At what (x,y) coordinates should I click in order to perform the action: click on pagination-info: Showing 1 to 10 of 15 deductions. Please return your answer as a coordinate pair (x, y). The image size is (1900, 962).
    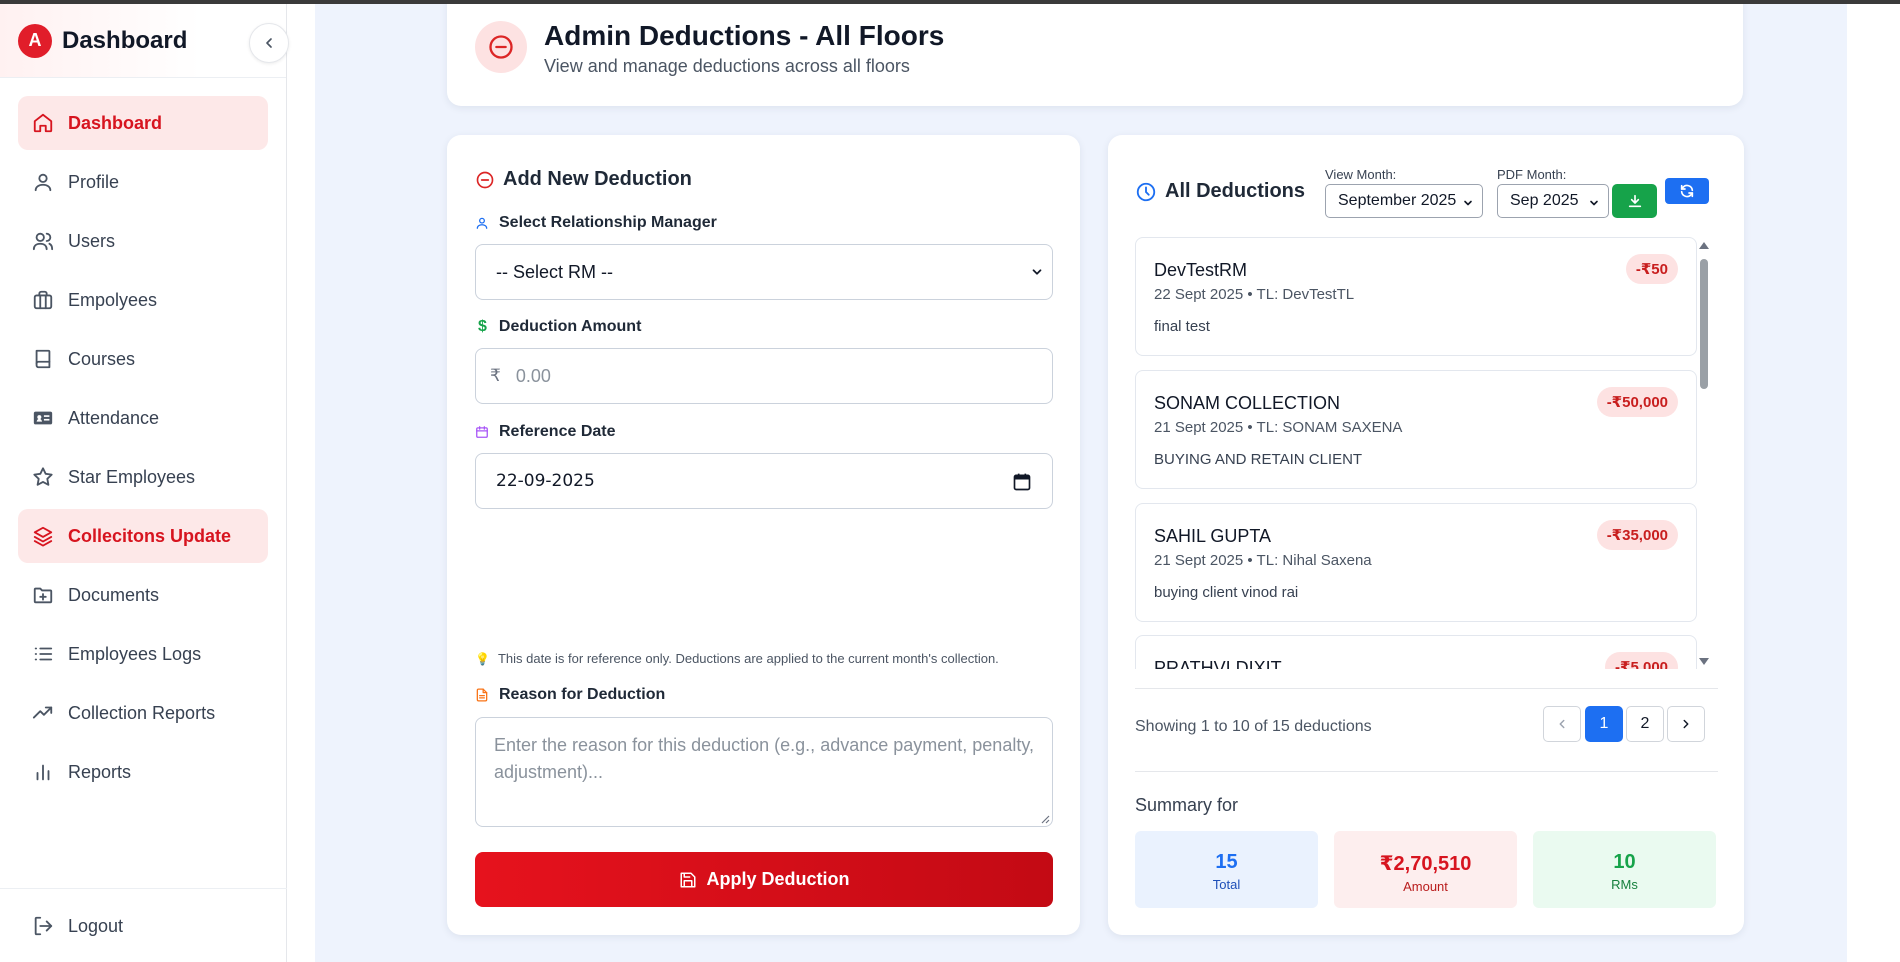
    Looking at the image, I should click on (1253, 726).